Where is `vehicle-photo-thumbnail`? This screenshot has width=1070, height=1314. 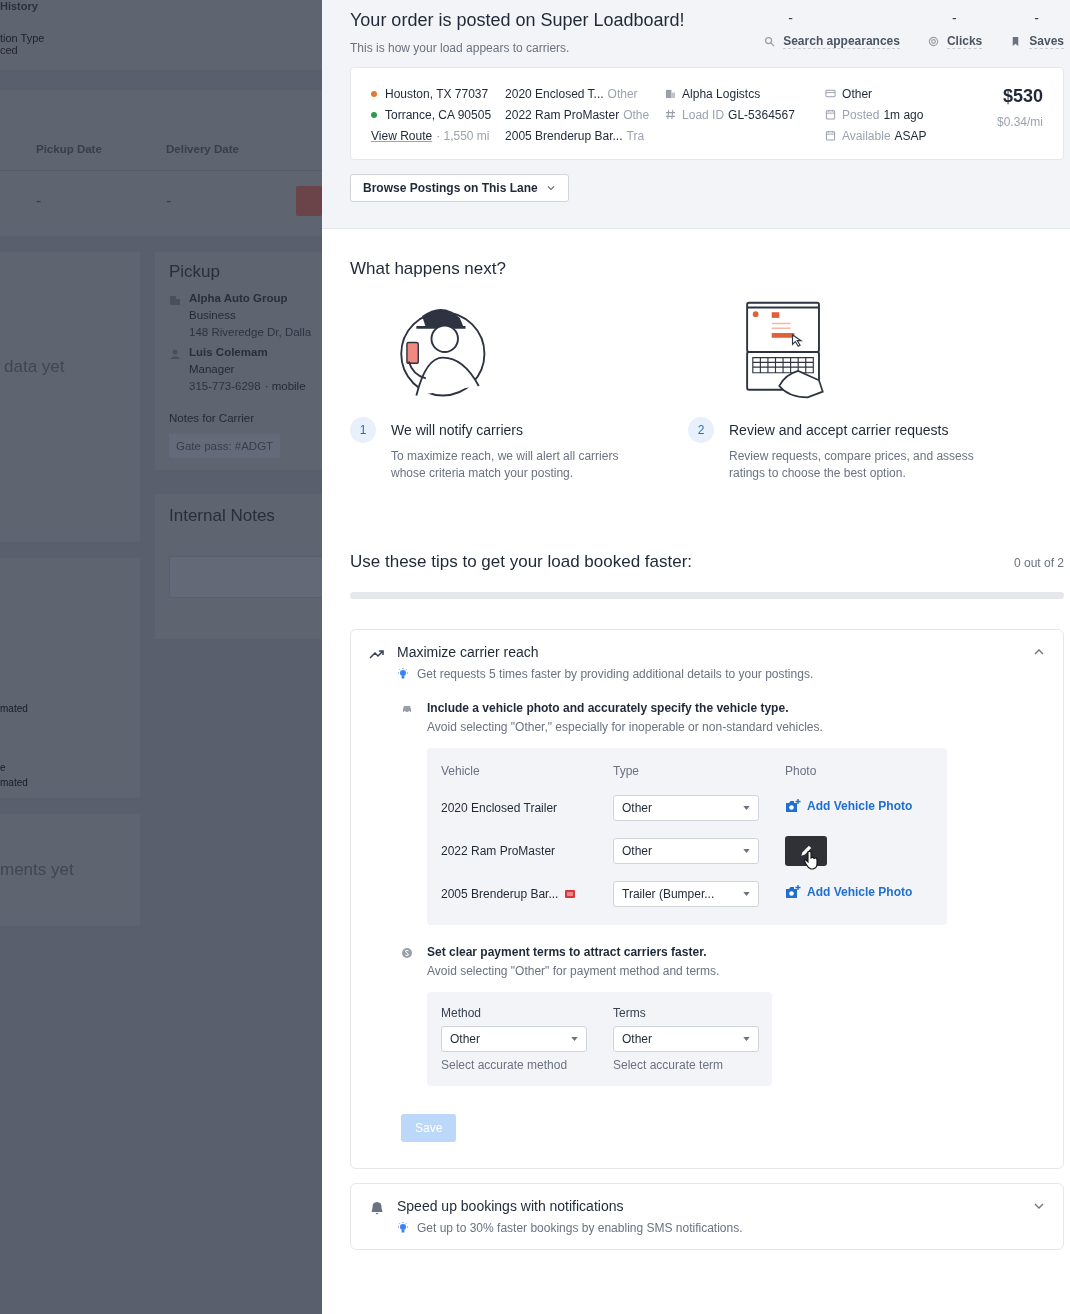 vehicle-photo-thumbnail is located at coordinates (806, 850).